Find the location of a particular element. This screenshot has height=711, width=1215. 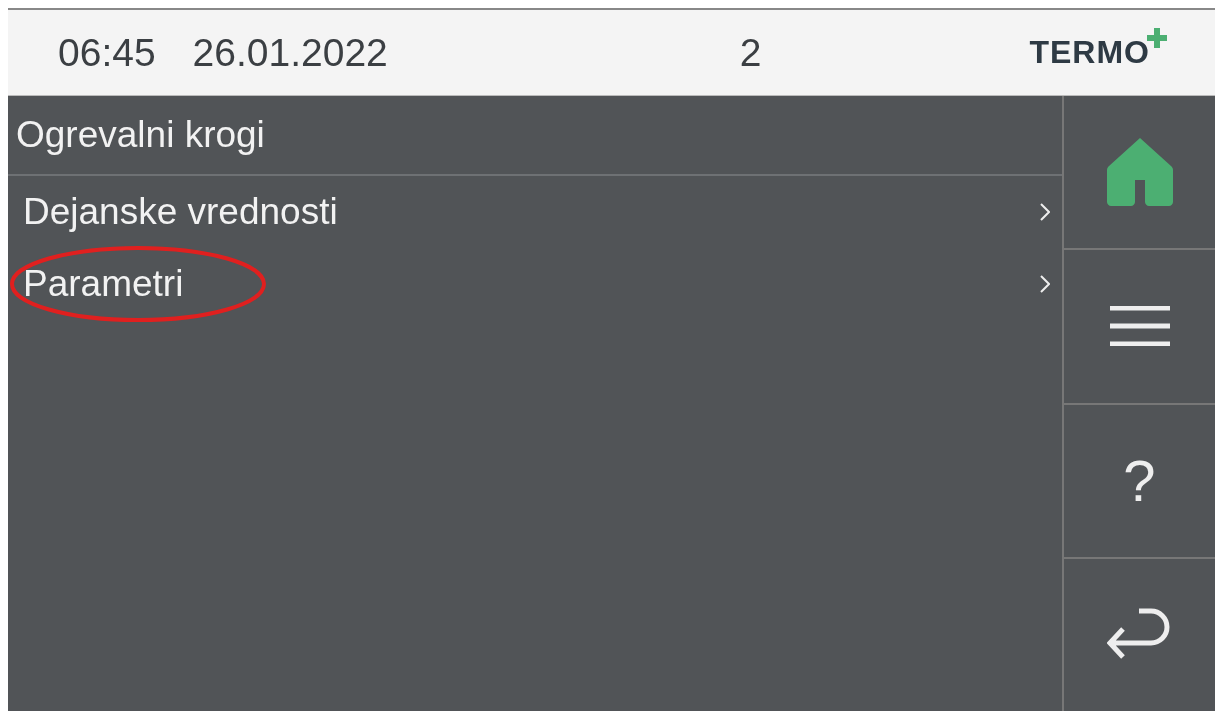

menu-item: Parametri is located at coordinates (535, 284).